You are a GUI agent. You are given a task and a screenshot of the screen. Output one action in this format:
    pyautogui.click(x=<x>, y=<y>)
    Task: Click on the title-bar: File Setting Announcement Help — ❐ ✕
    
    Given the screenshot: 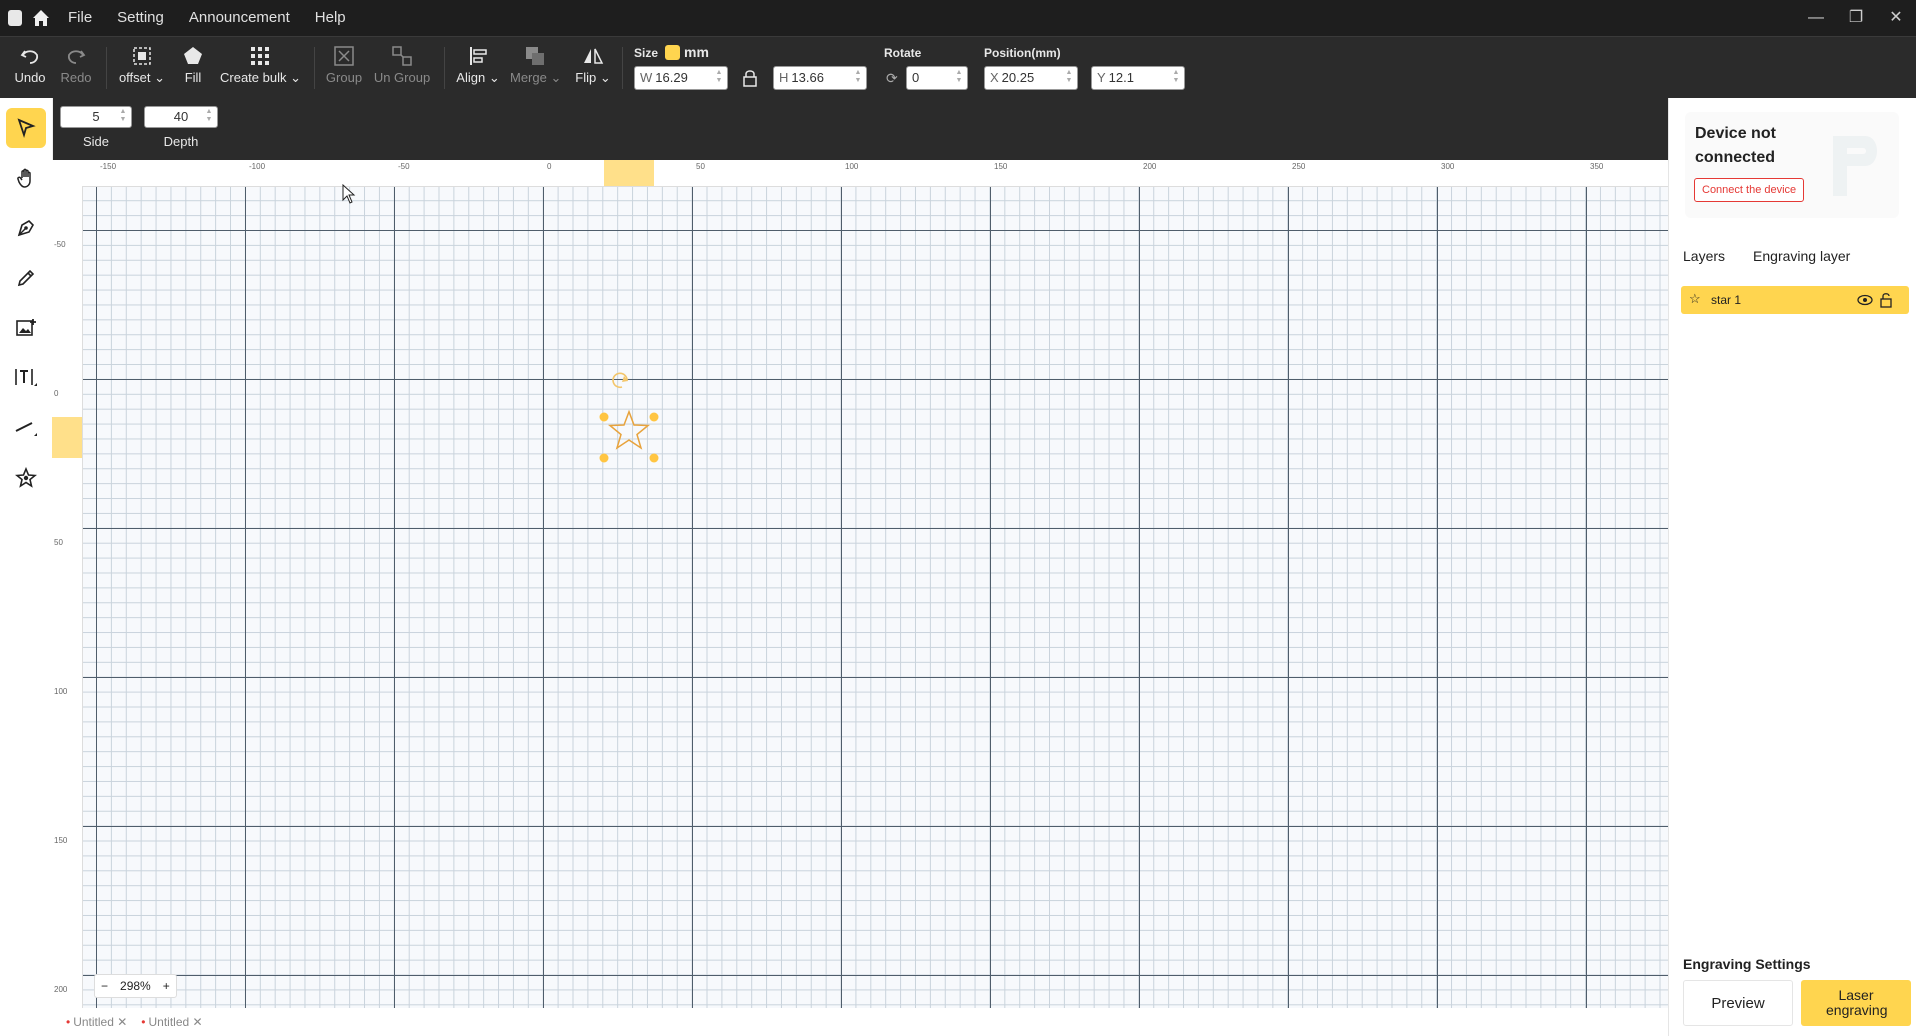 What is the action you would take?
    pyautogui.click(x=958, y=18)
    